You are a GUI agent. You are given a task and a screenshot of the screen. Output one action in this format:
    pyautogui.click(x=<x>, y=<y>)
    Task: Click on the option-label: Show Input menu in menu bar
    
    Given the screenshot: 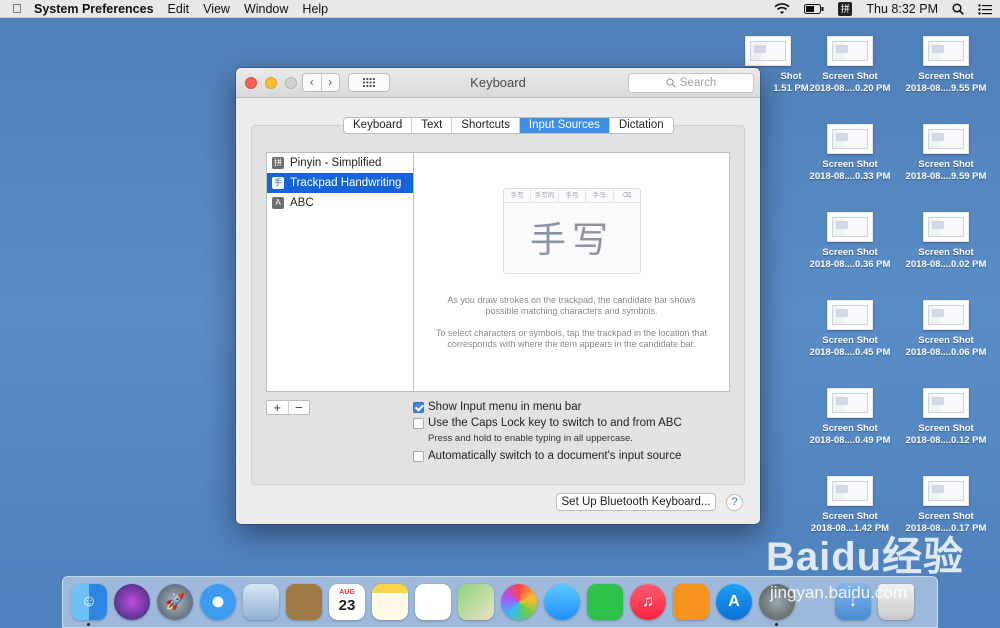 What is the action you would take?
    pyautogui.click(x=505, y=407)
    